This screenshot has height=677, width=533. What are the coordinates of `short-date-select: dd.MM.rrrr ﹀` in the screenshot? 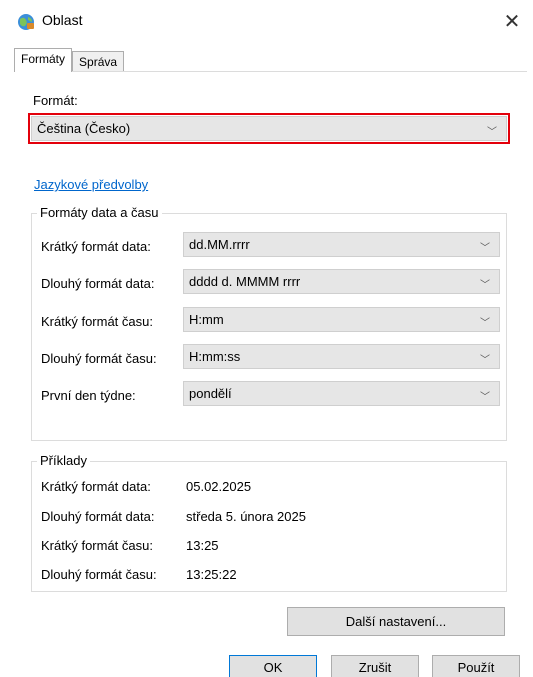 It's located at (341, 244).